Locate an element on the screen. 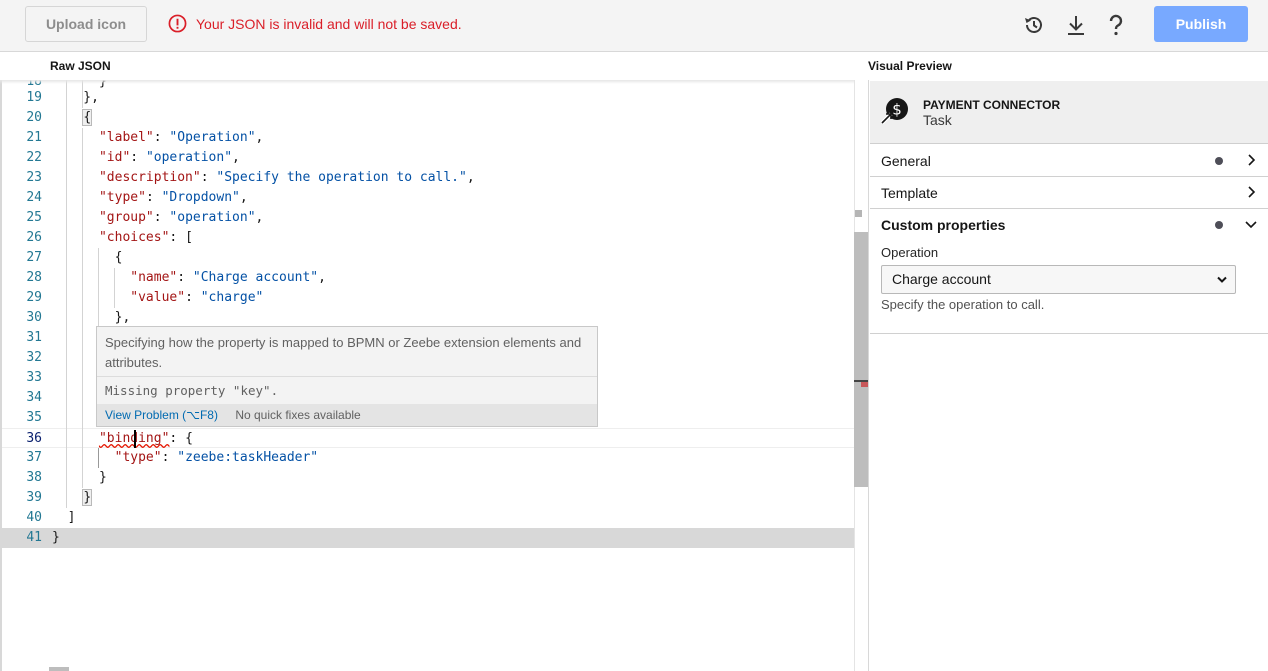 The height and width of the screenshot is (671, 1268). hover-error-message: Missing property "key". is located at coordinates (192, 390).